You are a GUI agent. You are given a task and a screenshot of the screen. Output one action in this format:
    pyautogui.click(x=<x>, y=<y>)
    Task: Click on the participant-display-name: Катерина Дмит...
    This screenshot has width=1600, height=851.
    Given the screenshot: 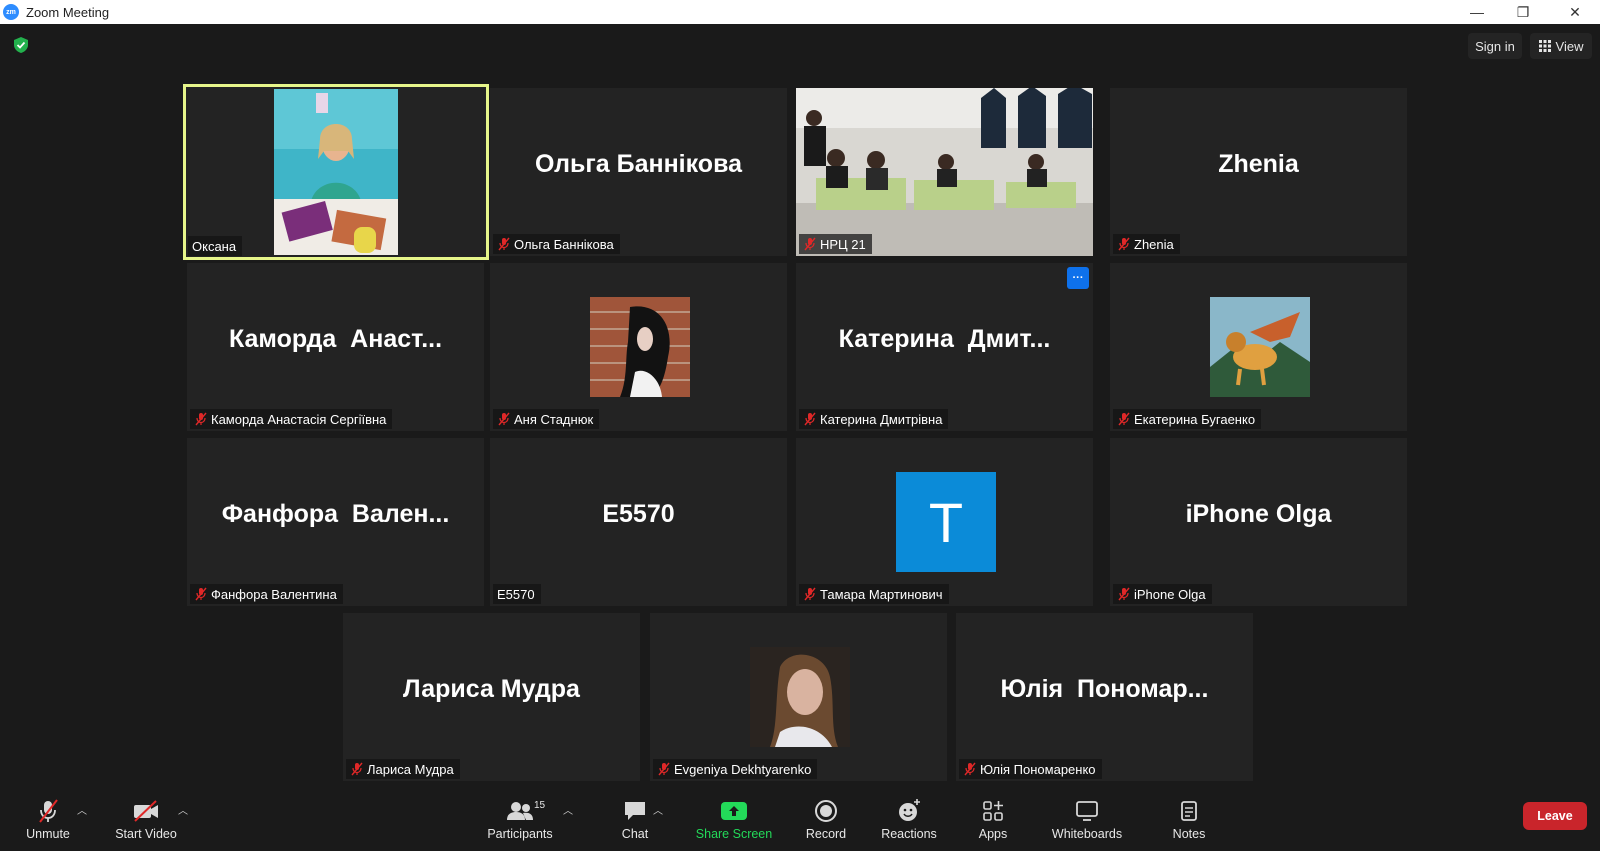 What is the action you would take?
    pyautogui.click(x=944, y=339)
    